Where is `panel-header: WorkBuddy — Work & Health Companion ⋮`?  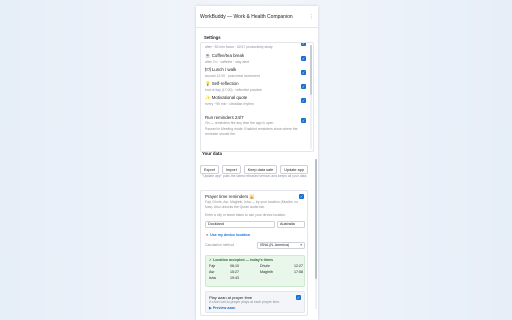
panel-header: WorkBuddy — Work & Health Companion ⋮ is located at coordinates (257, 17).